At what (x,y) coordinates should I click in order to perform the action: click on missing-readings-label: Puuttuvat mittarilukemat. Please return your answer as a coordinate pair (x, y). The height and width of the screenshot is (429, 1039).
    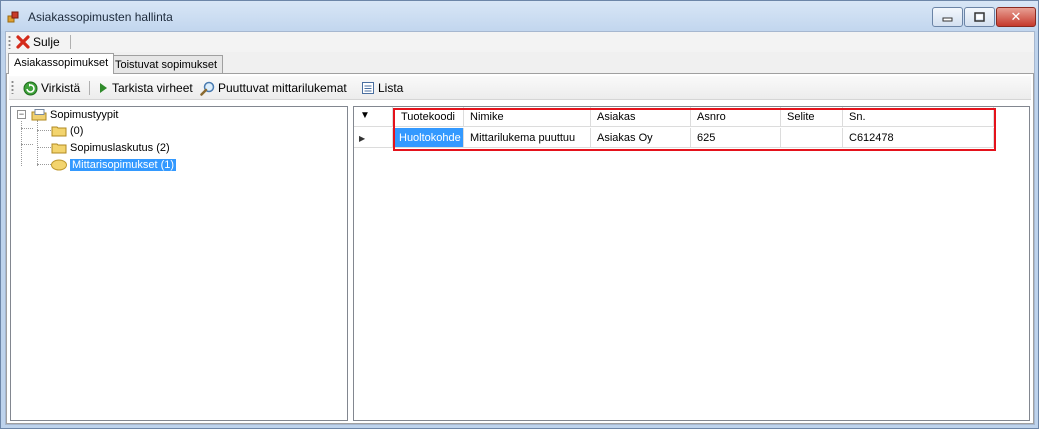
    Looking at the image, I should click on (282, 88).